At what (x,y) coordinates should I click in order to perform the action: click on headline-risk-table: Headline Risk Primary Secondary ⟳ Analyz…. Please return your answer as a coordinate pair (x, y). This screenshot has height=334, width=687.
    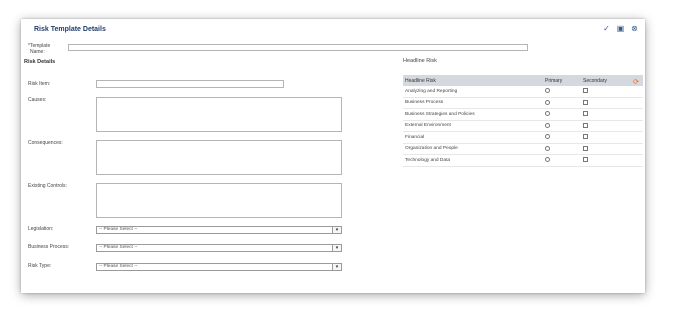
    Looking at the image, I should click on (523, 121).